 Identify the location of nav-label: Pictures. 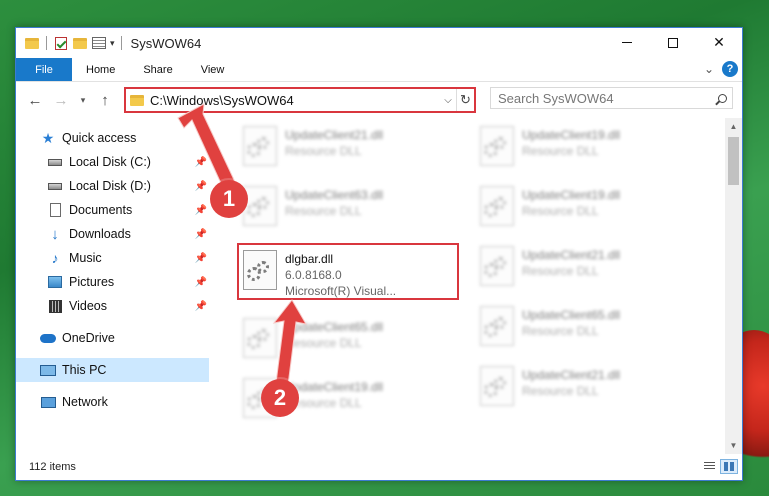
(92, 282).